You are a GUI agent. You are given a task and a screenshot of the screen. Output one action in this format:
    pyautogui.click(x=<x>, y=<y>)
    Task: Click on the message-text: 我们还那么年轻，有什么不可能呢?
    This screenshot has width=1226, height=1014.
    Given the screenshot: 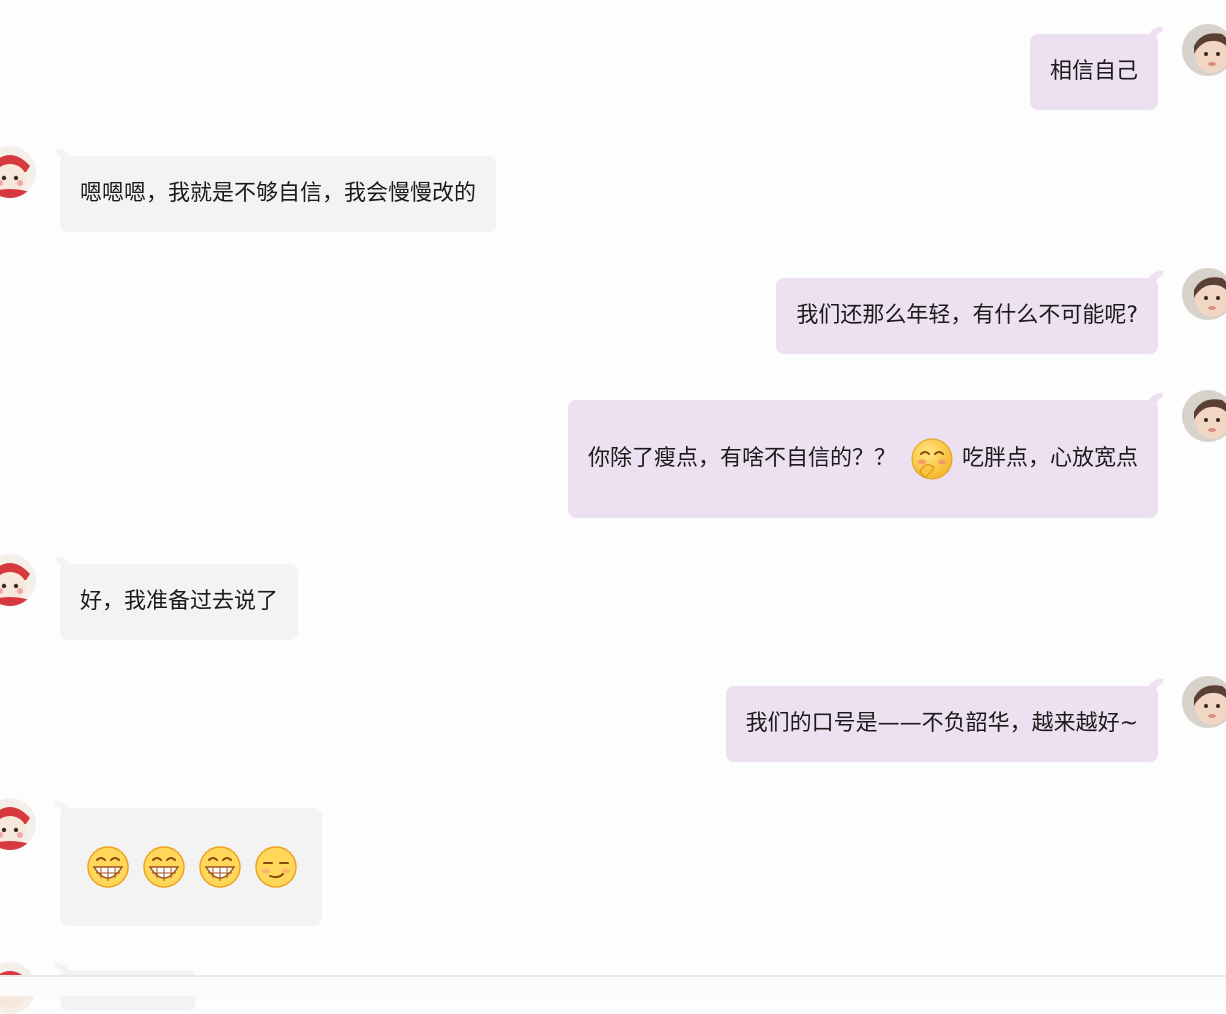 What is the action you would take?
    pyautogui.click(x=967, y=315)
    